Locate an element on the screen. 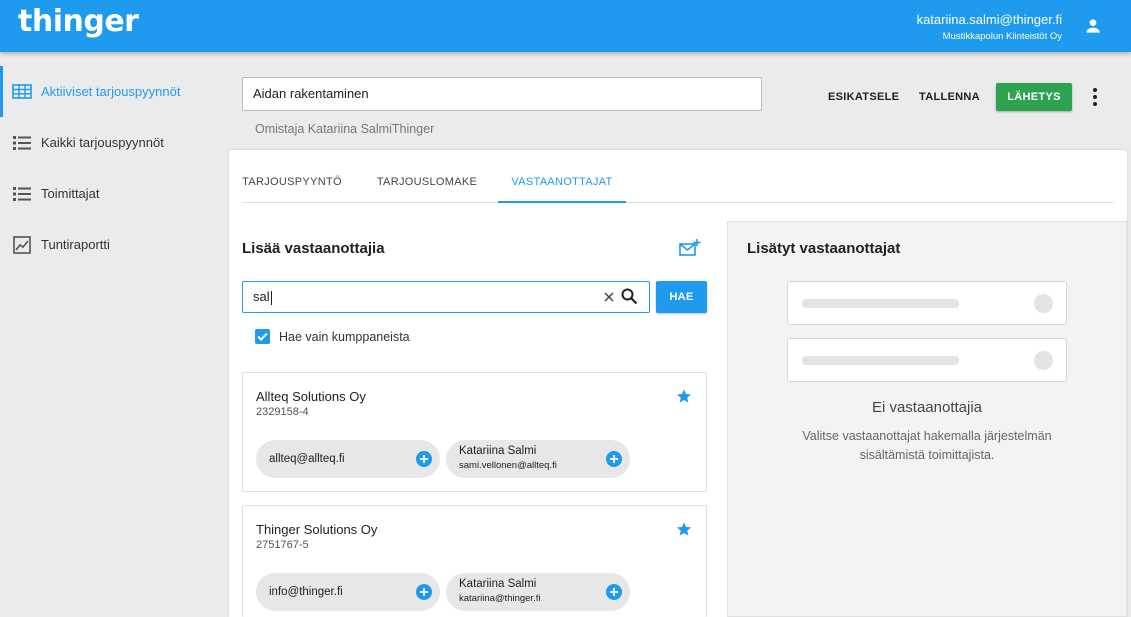 The height and width of the screenshot is (617, 1131). contact-email: sami.vellonen@allteq.fi is located at coordinates (508, 465).